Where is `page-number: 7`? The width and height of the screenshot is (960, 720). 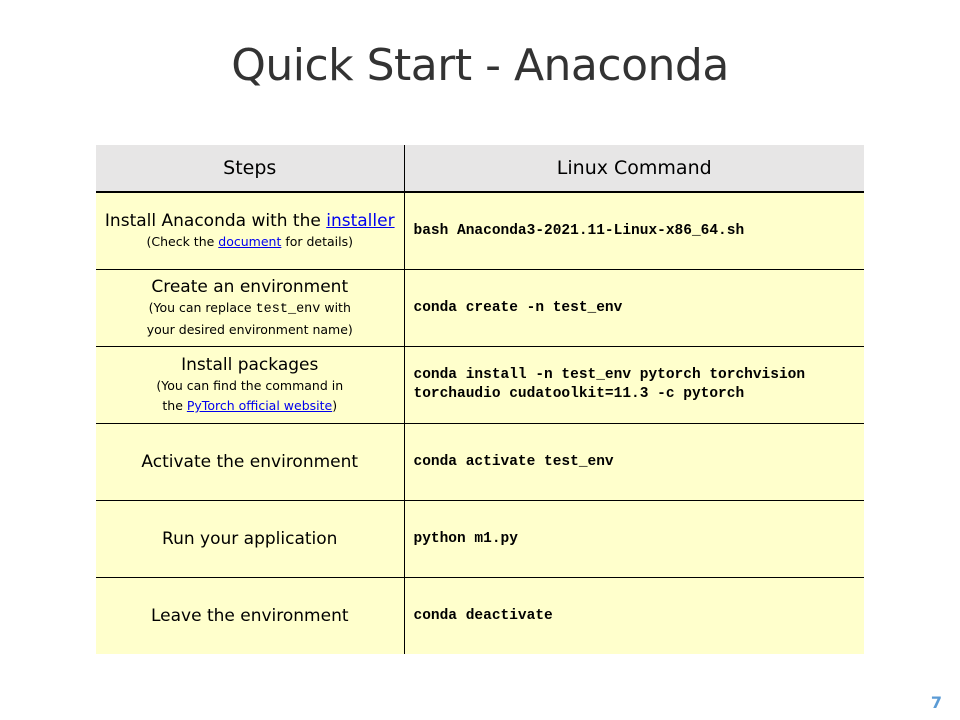 page-number: 7 is located at coordinates (936, 702).